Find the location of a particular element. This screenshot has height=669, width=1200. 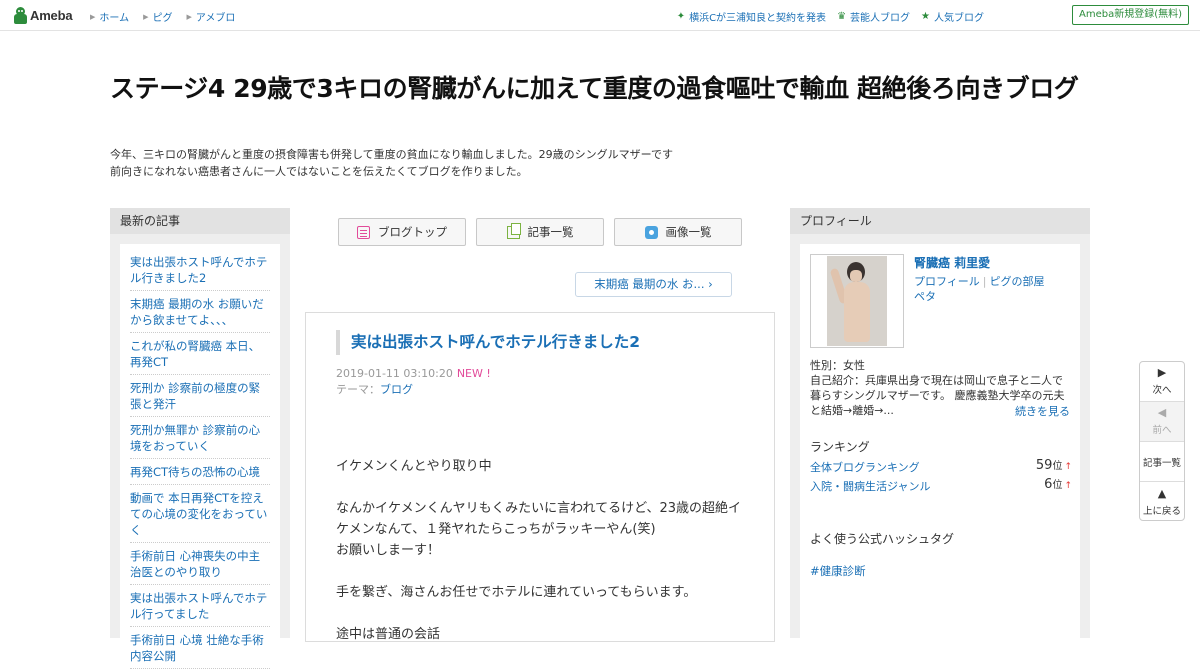

ranking-label: 入院・闘病生活ジャンル is located at coordinates (870, 486).